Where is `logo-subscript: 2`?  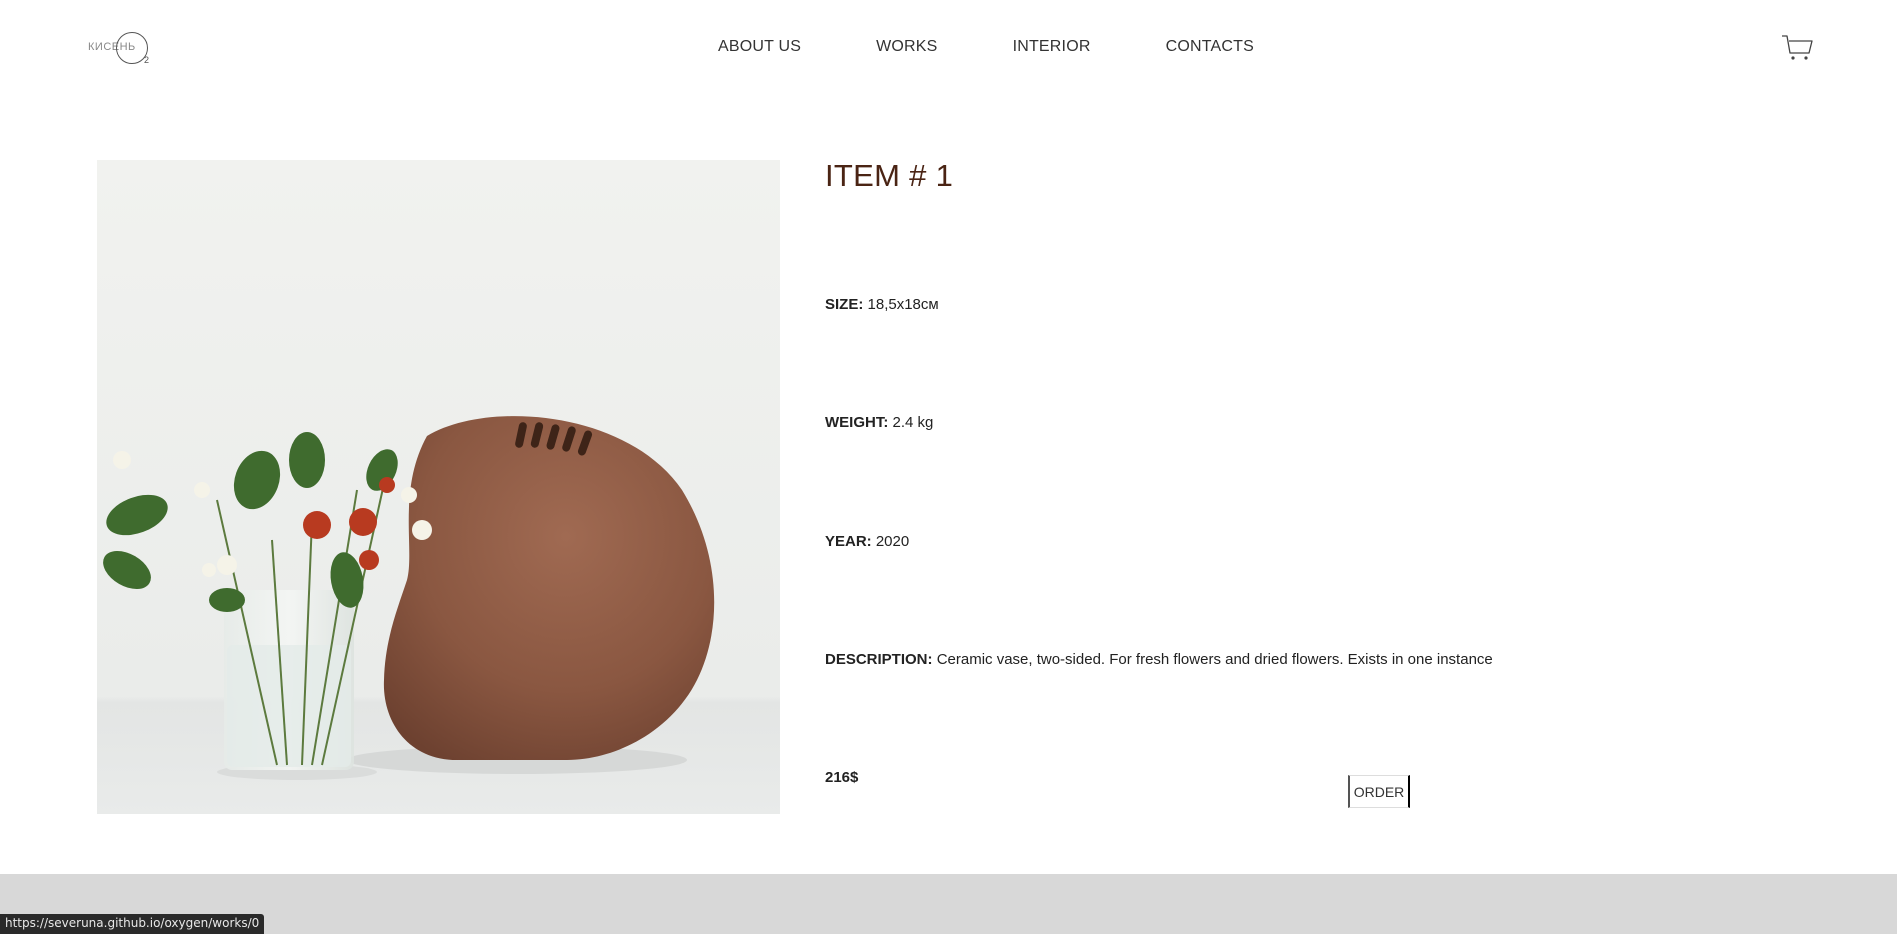
logo-subscript: 2 is located at coordinates (147, 60).